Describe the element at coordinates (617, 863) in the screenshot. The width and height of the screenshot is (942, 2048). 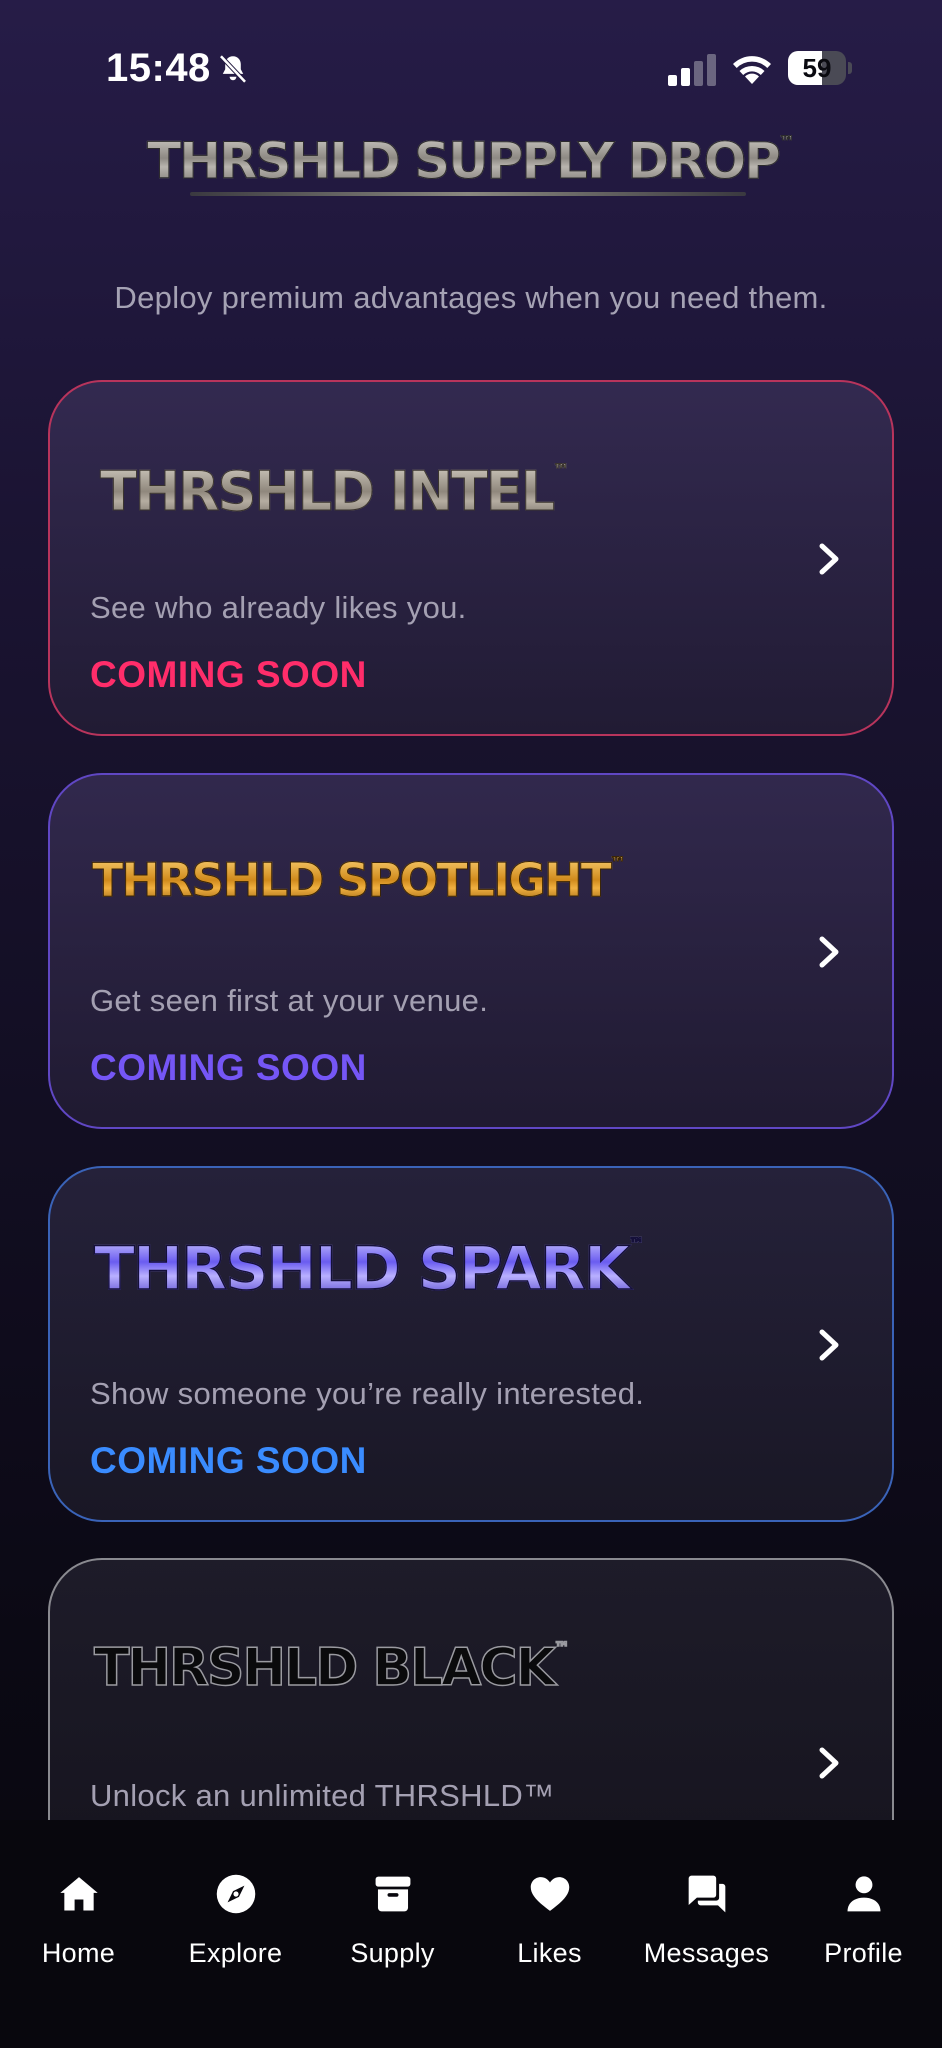
I see `spotlight-logo-tm: ™` at that location.